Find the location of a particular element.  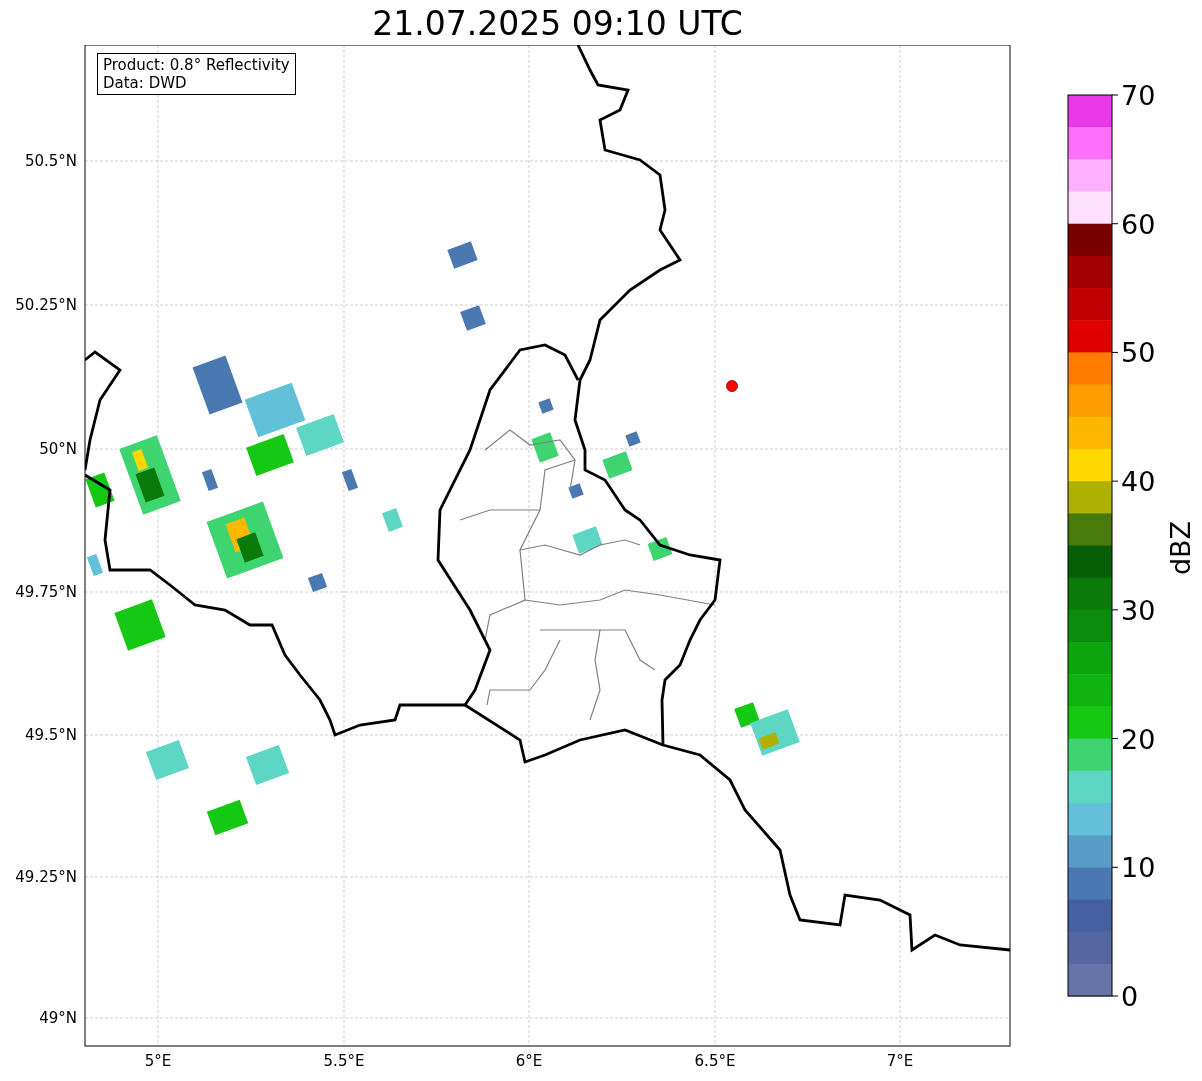

info-text: Product: 0.8° Reflectivity is located at coordinates (196, 65).